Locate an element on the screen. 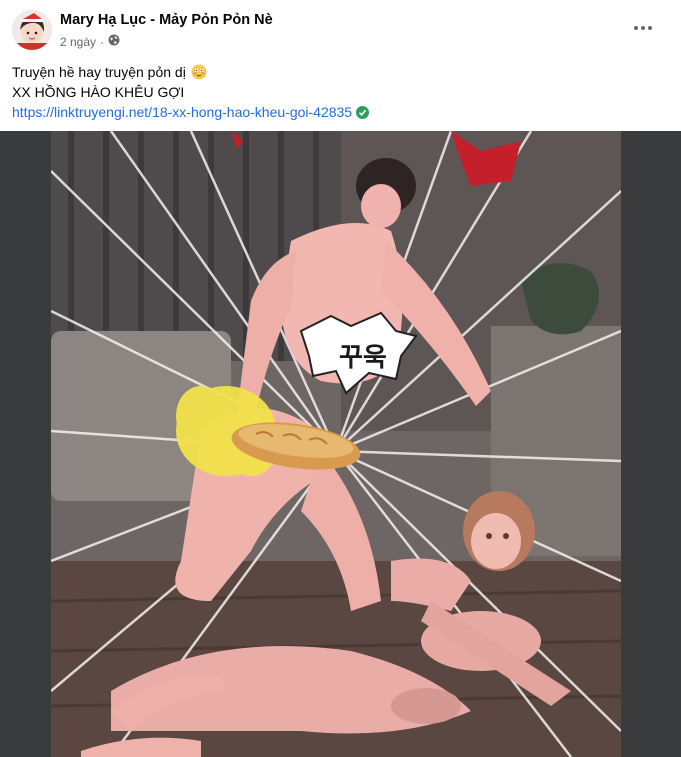 This screenshot has height=757, width=681. avatar-illustration is located at coordinates (32, 30).